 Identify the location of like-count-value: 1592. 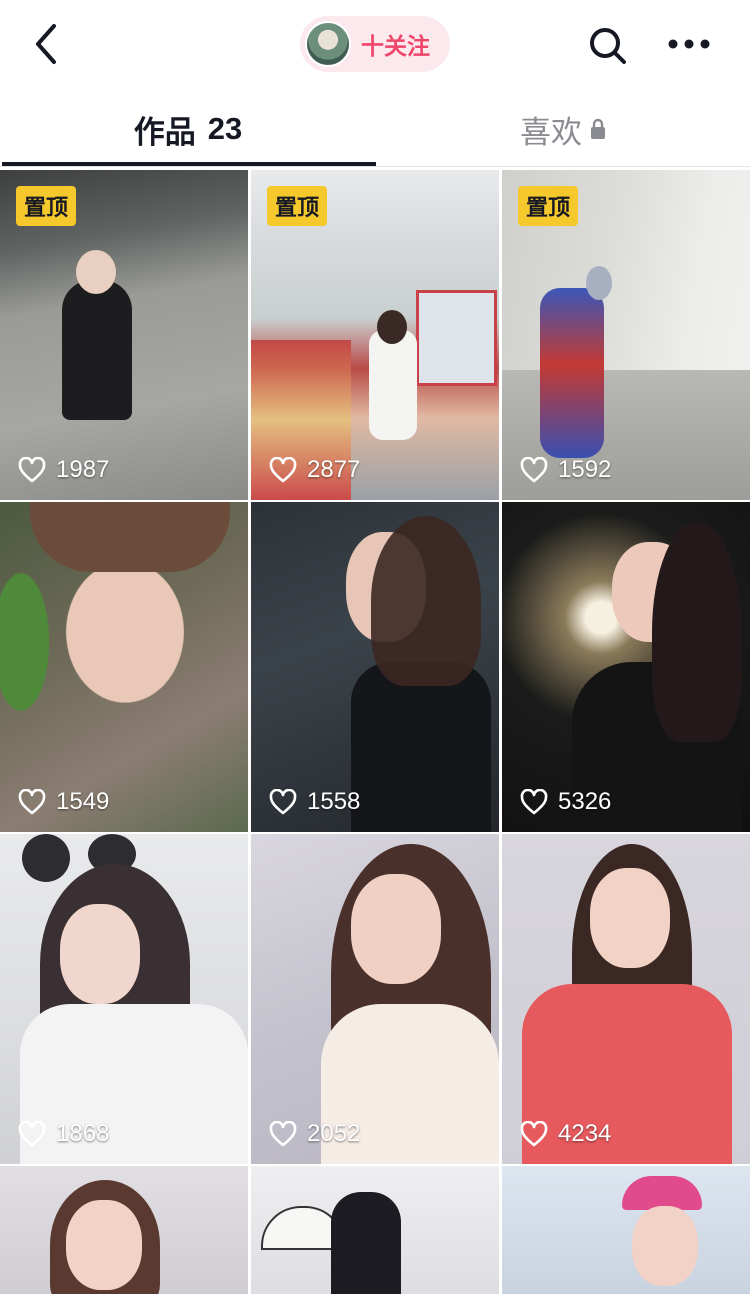
(585, 469).